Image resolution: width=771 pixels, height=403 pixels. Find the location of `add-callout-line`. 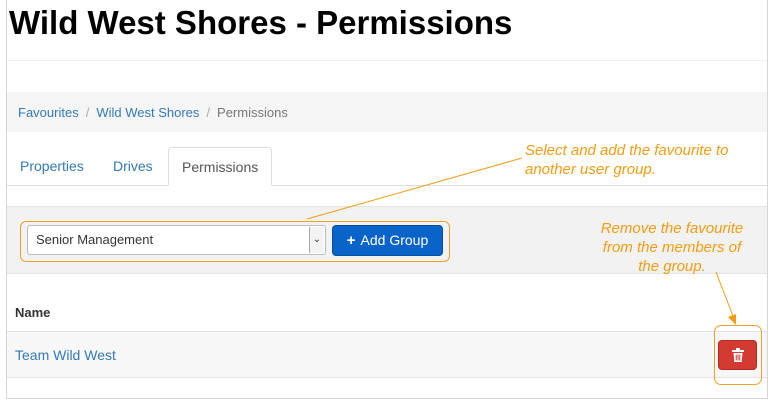

add-callout-line is located at coordinates (414, 188).